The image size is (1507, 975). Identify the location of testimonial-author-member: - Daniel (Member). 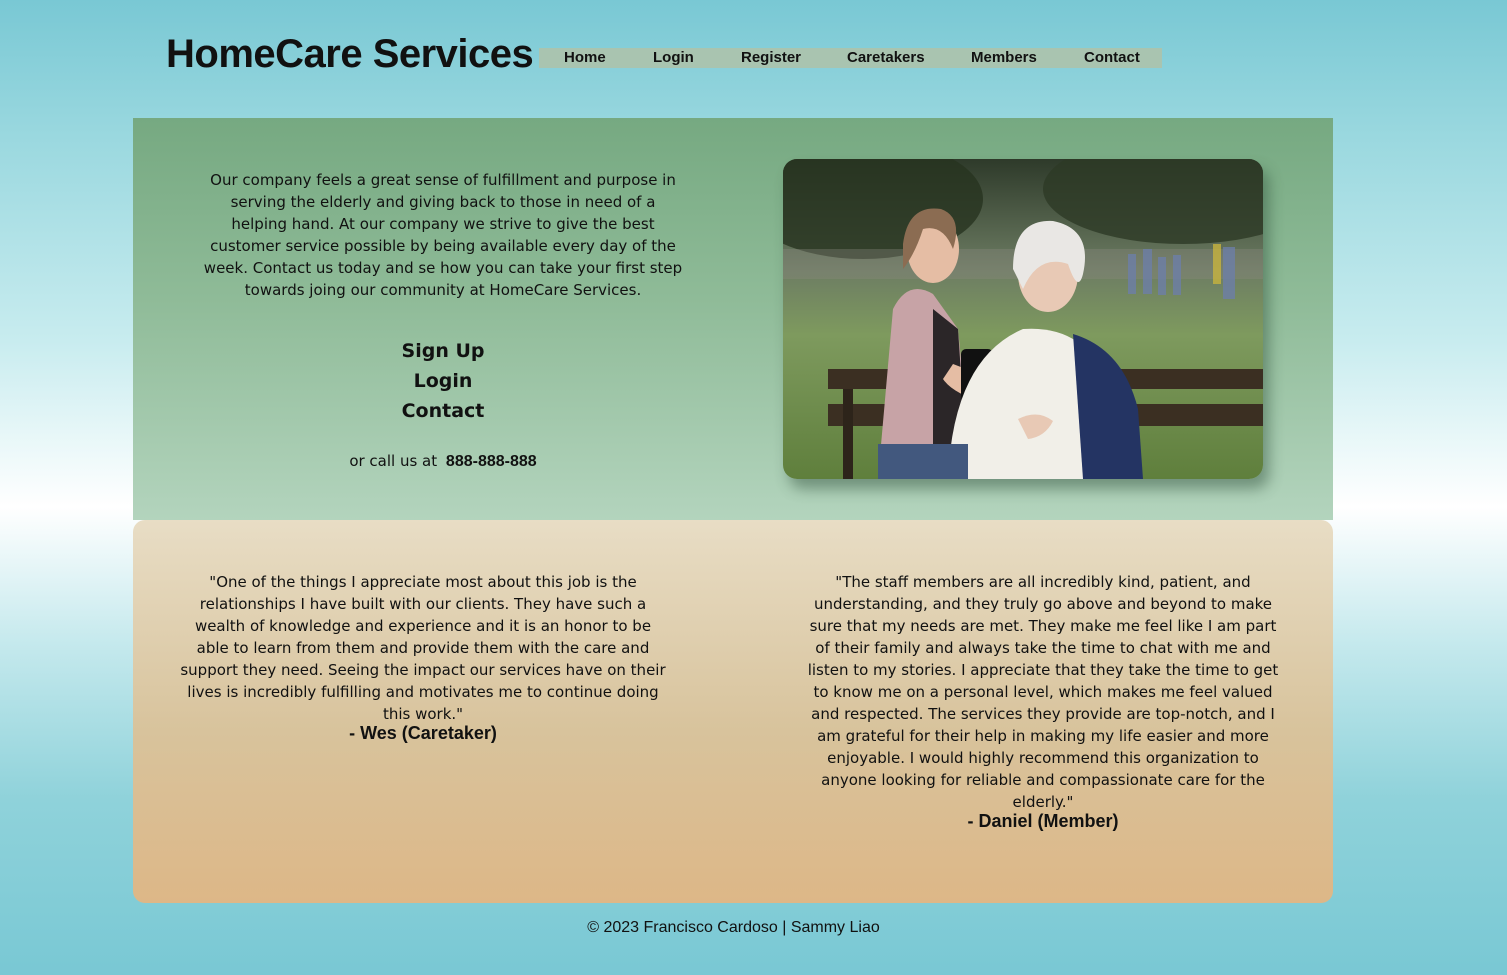
(1043, 821).